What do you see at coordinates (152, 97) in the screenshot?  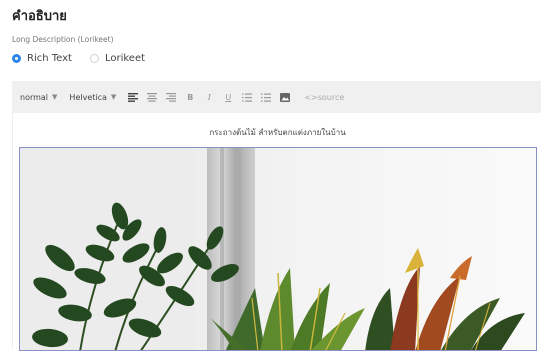 I see `align-center-icon` at bounding box center [152, 97].